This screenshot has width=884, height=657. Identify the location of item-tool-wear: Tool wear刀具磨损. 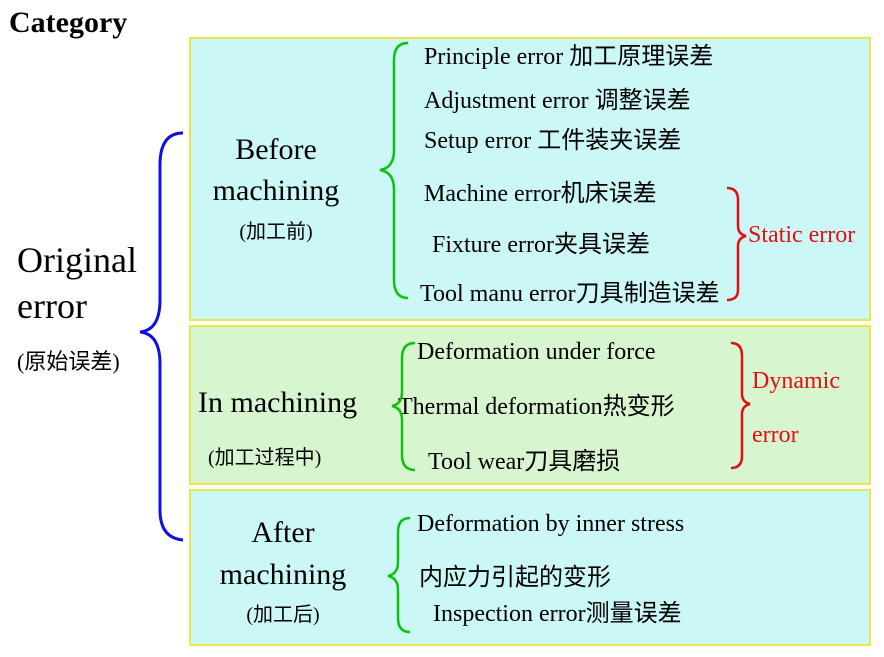
(524, 462).